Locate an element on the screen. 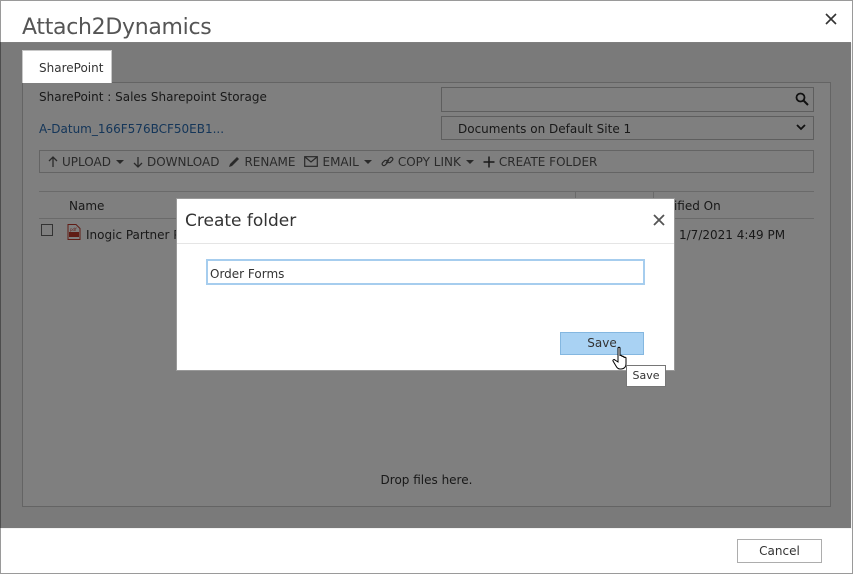 This screenshot has height=574, width=853. window-title: Attach2Dynamics is located at coordinates (117, 27).